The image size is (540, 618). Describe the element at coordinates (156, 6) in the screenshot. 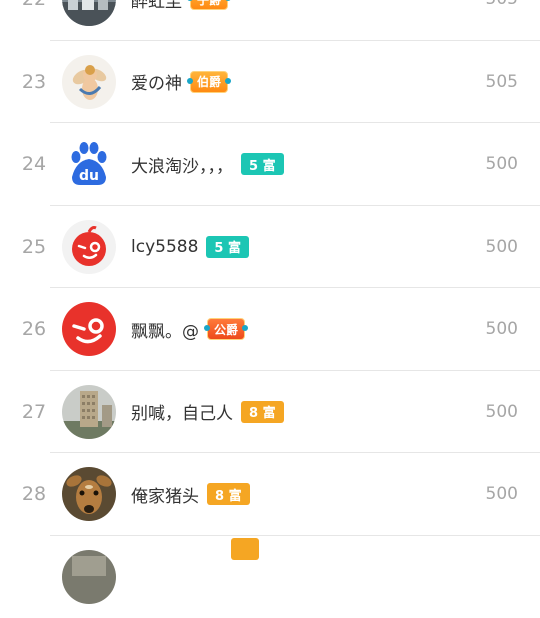

I see `user-name: 醉虹尘` at that location.